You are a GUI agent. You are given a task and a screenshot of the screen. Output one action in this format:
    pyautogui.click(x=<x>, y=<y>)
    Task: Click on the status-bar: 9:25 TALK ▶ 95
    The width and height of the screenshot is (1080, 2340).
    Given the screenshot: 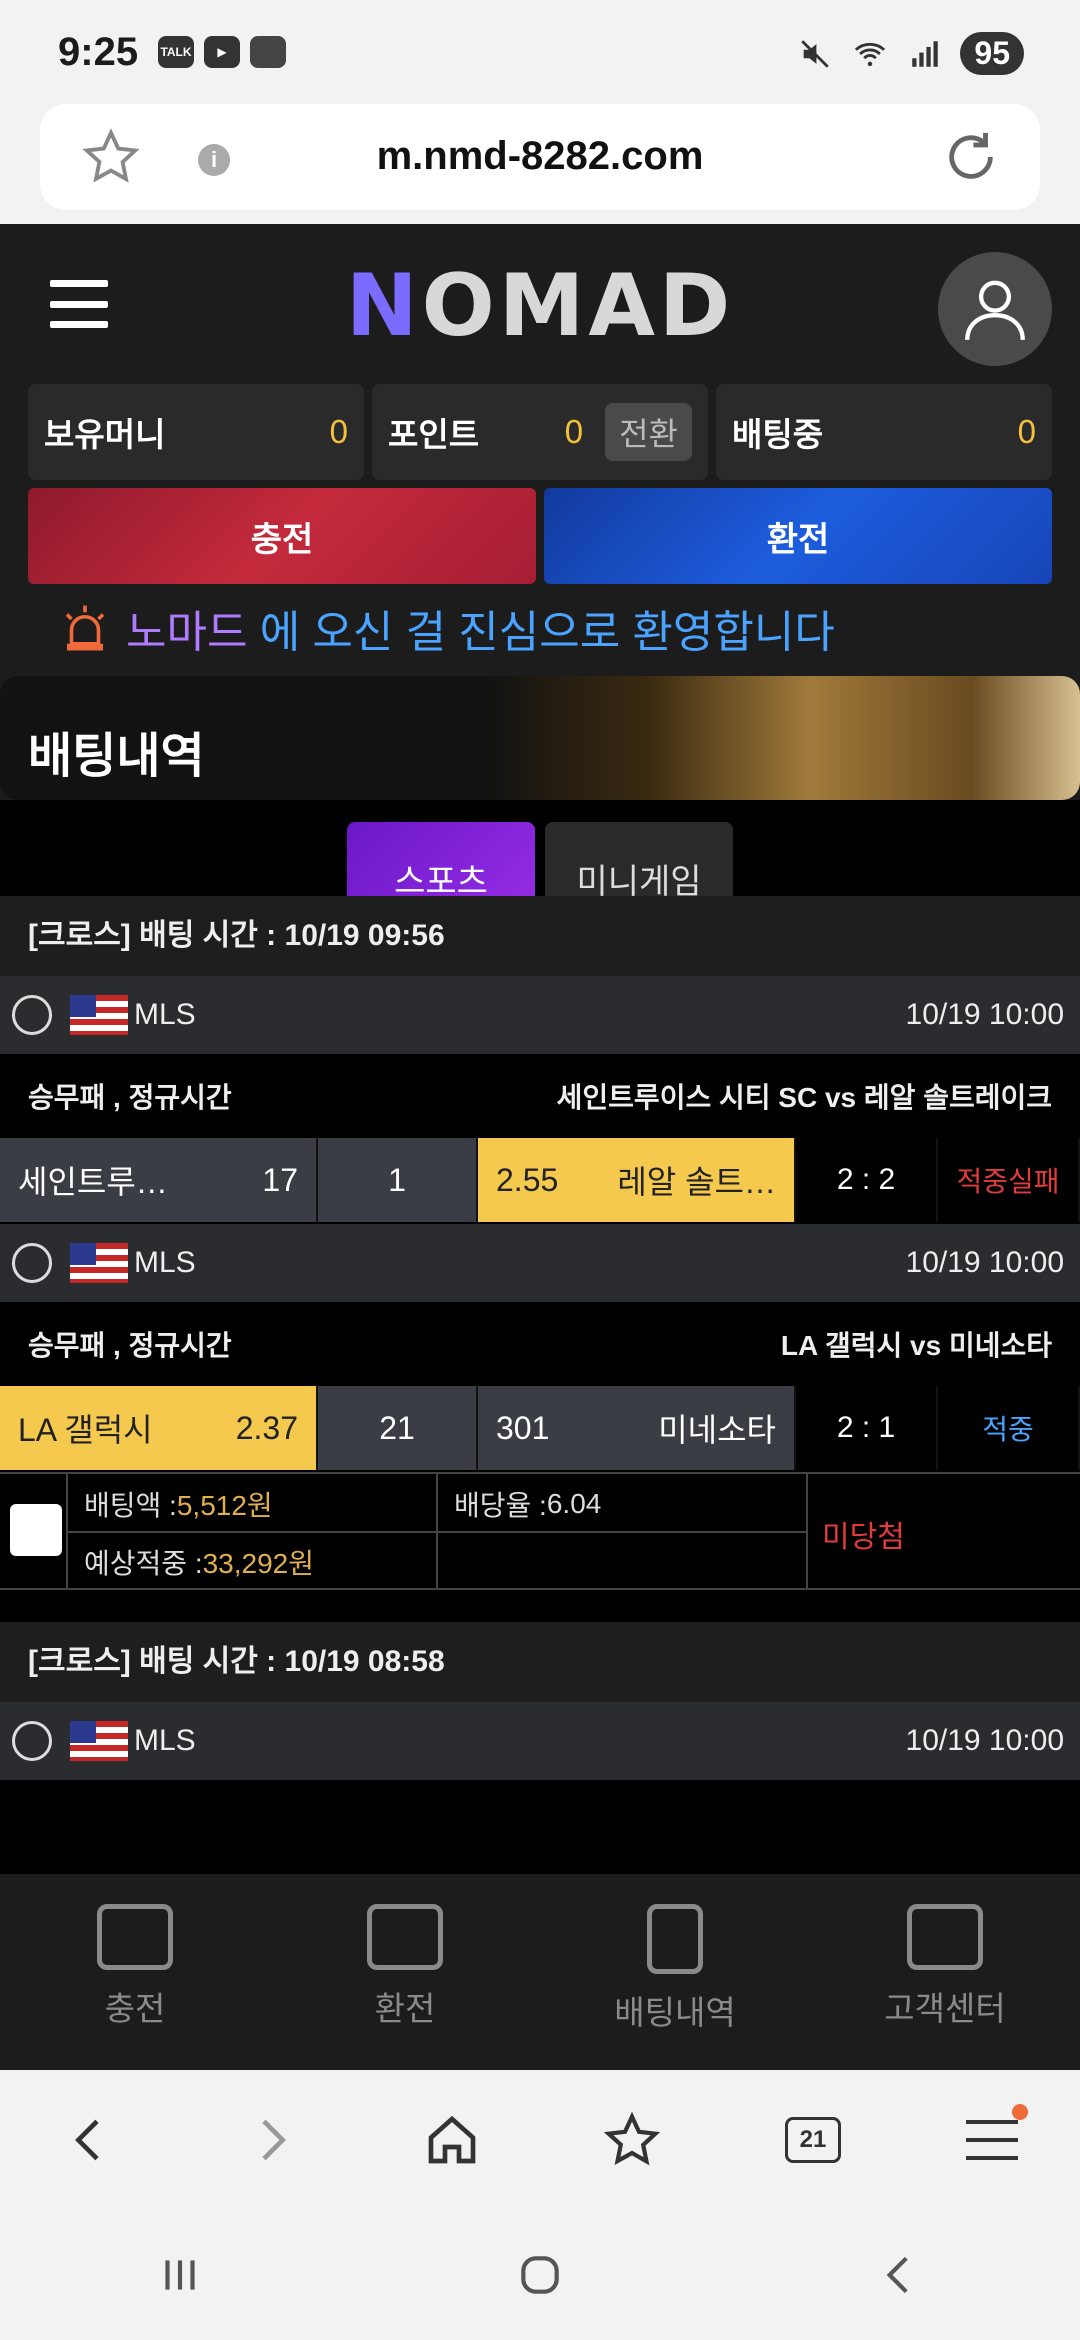 What is the action you would take?
    pyautogui.click(x=540, y=54)
    